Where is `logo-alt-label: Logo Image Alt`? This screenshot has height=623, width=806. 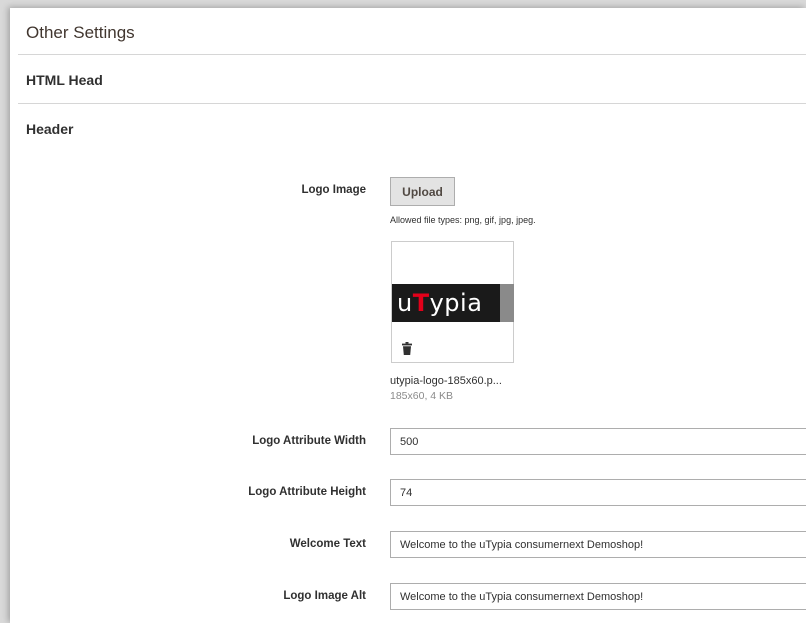 logo-alt-label: Logo Image Alt is located at coordinates (324, 596).